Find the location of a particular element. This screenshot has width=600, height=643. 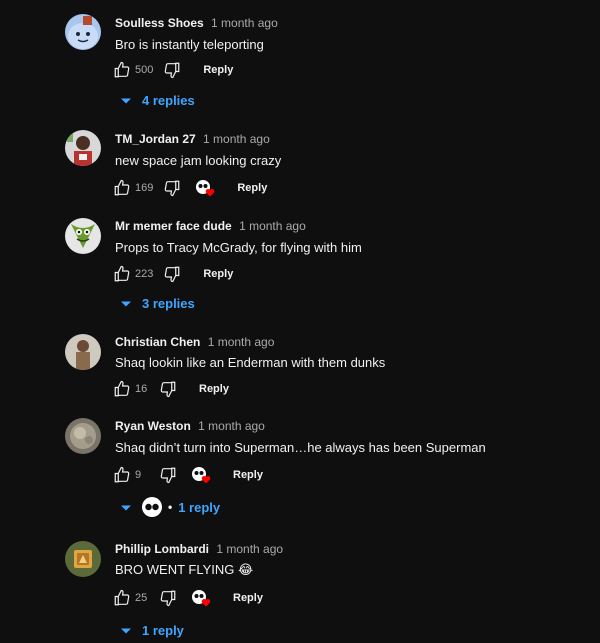

comment-text: Bro is instantly teleporting is located at coordinates (189, 44).